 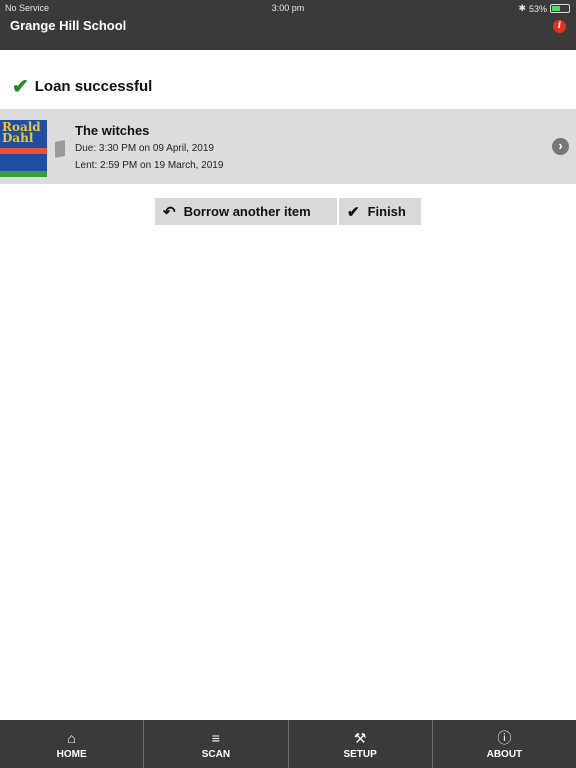 I want to click on tab-about: ⓘ ABOUT, so click(x=504, y=744).